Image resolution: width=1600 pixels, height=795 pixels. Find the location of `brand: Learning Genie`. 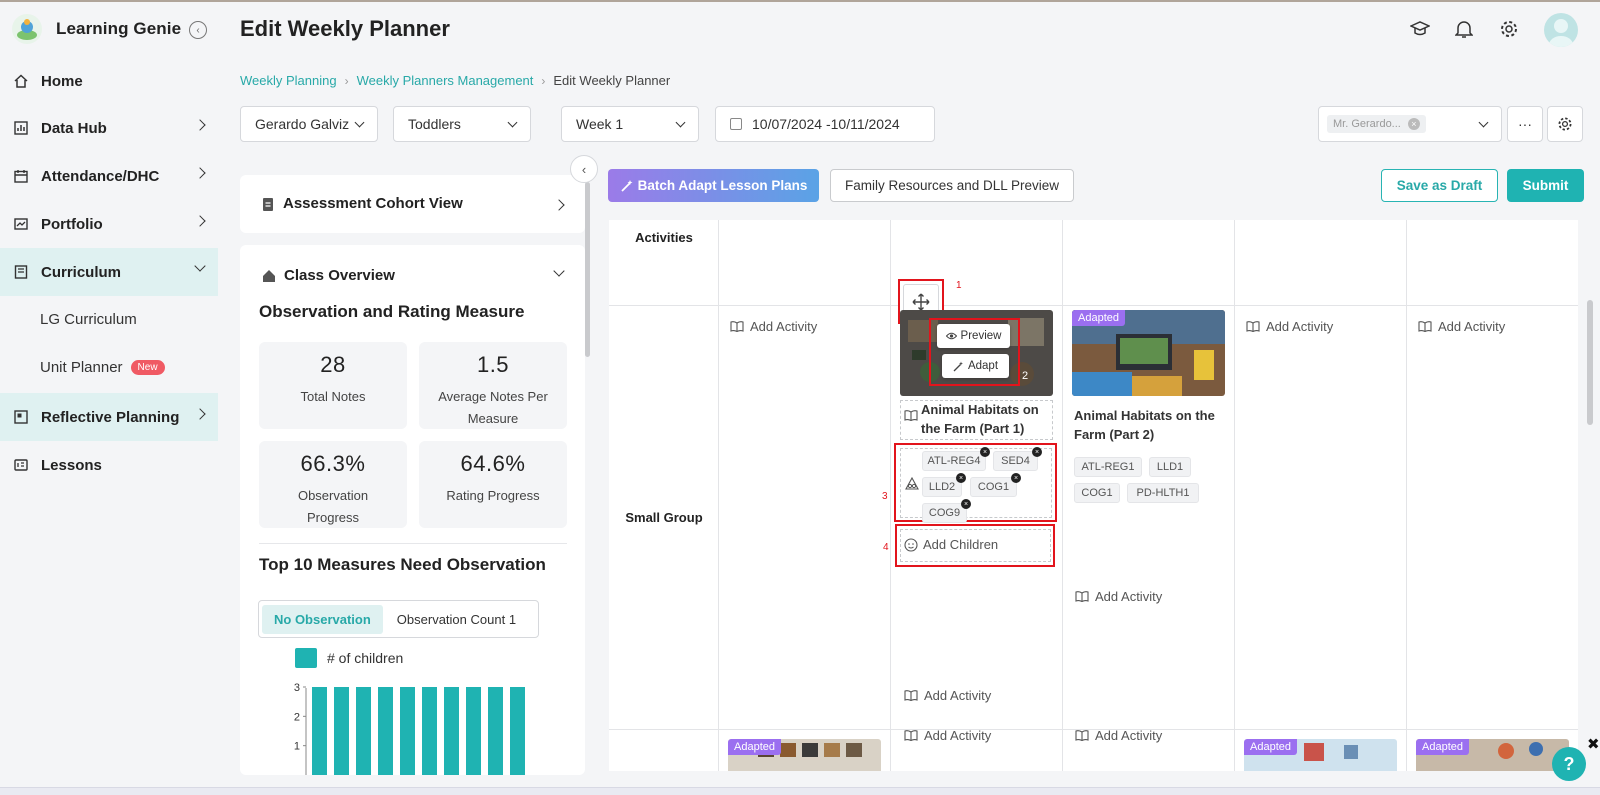

brand: Learning Genie is located at coordinates (96, 29).